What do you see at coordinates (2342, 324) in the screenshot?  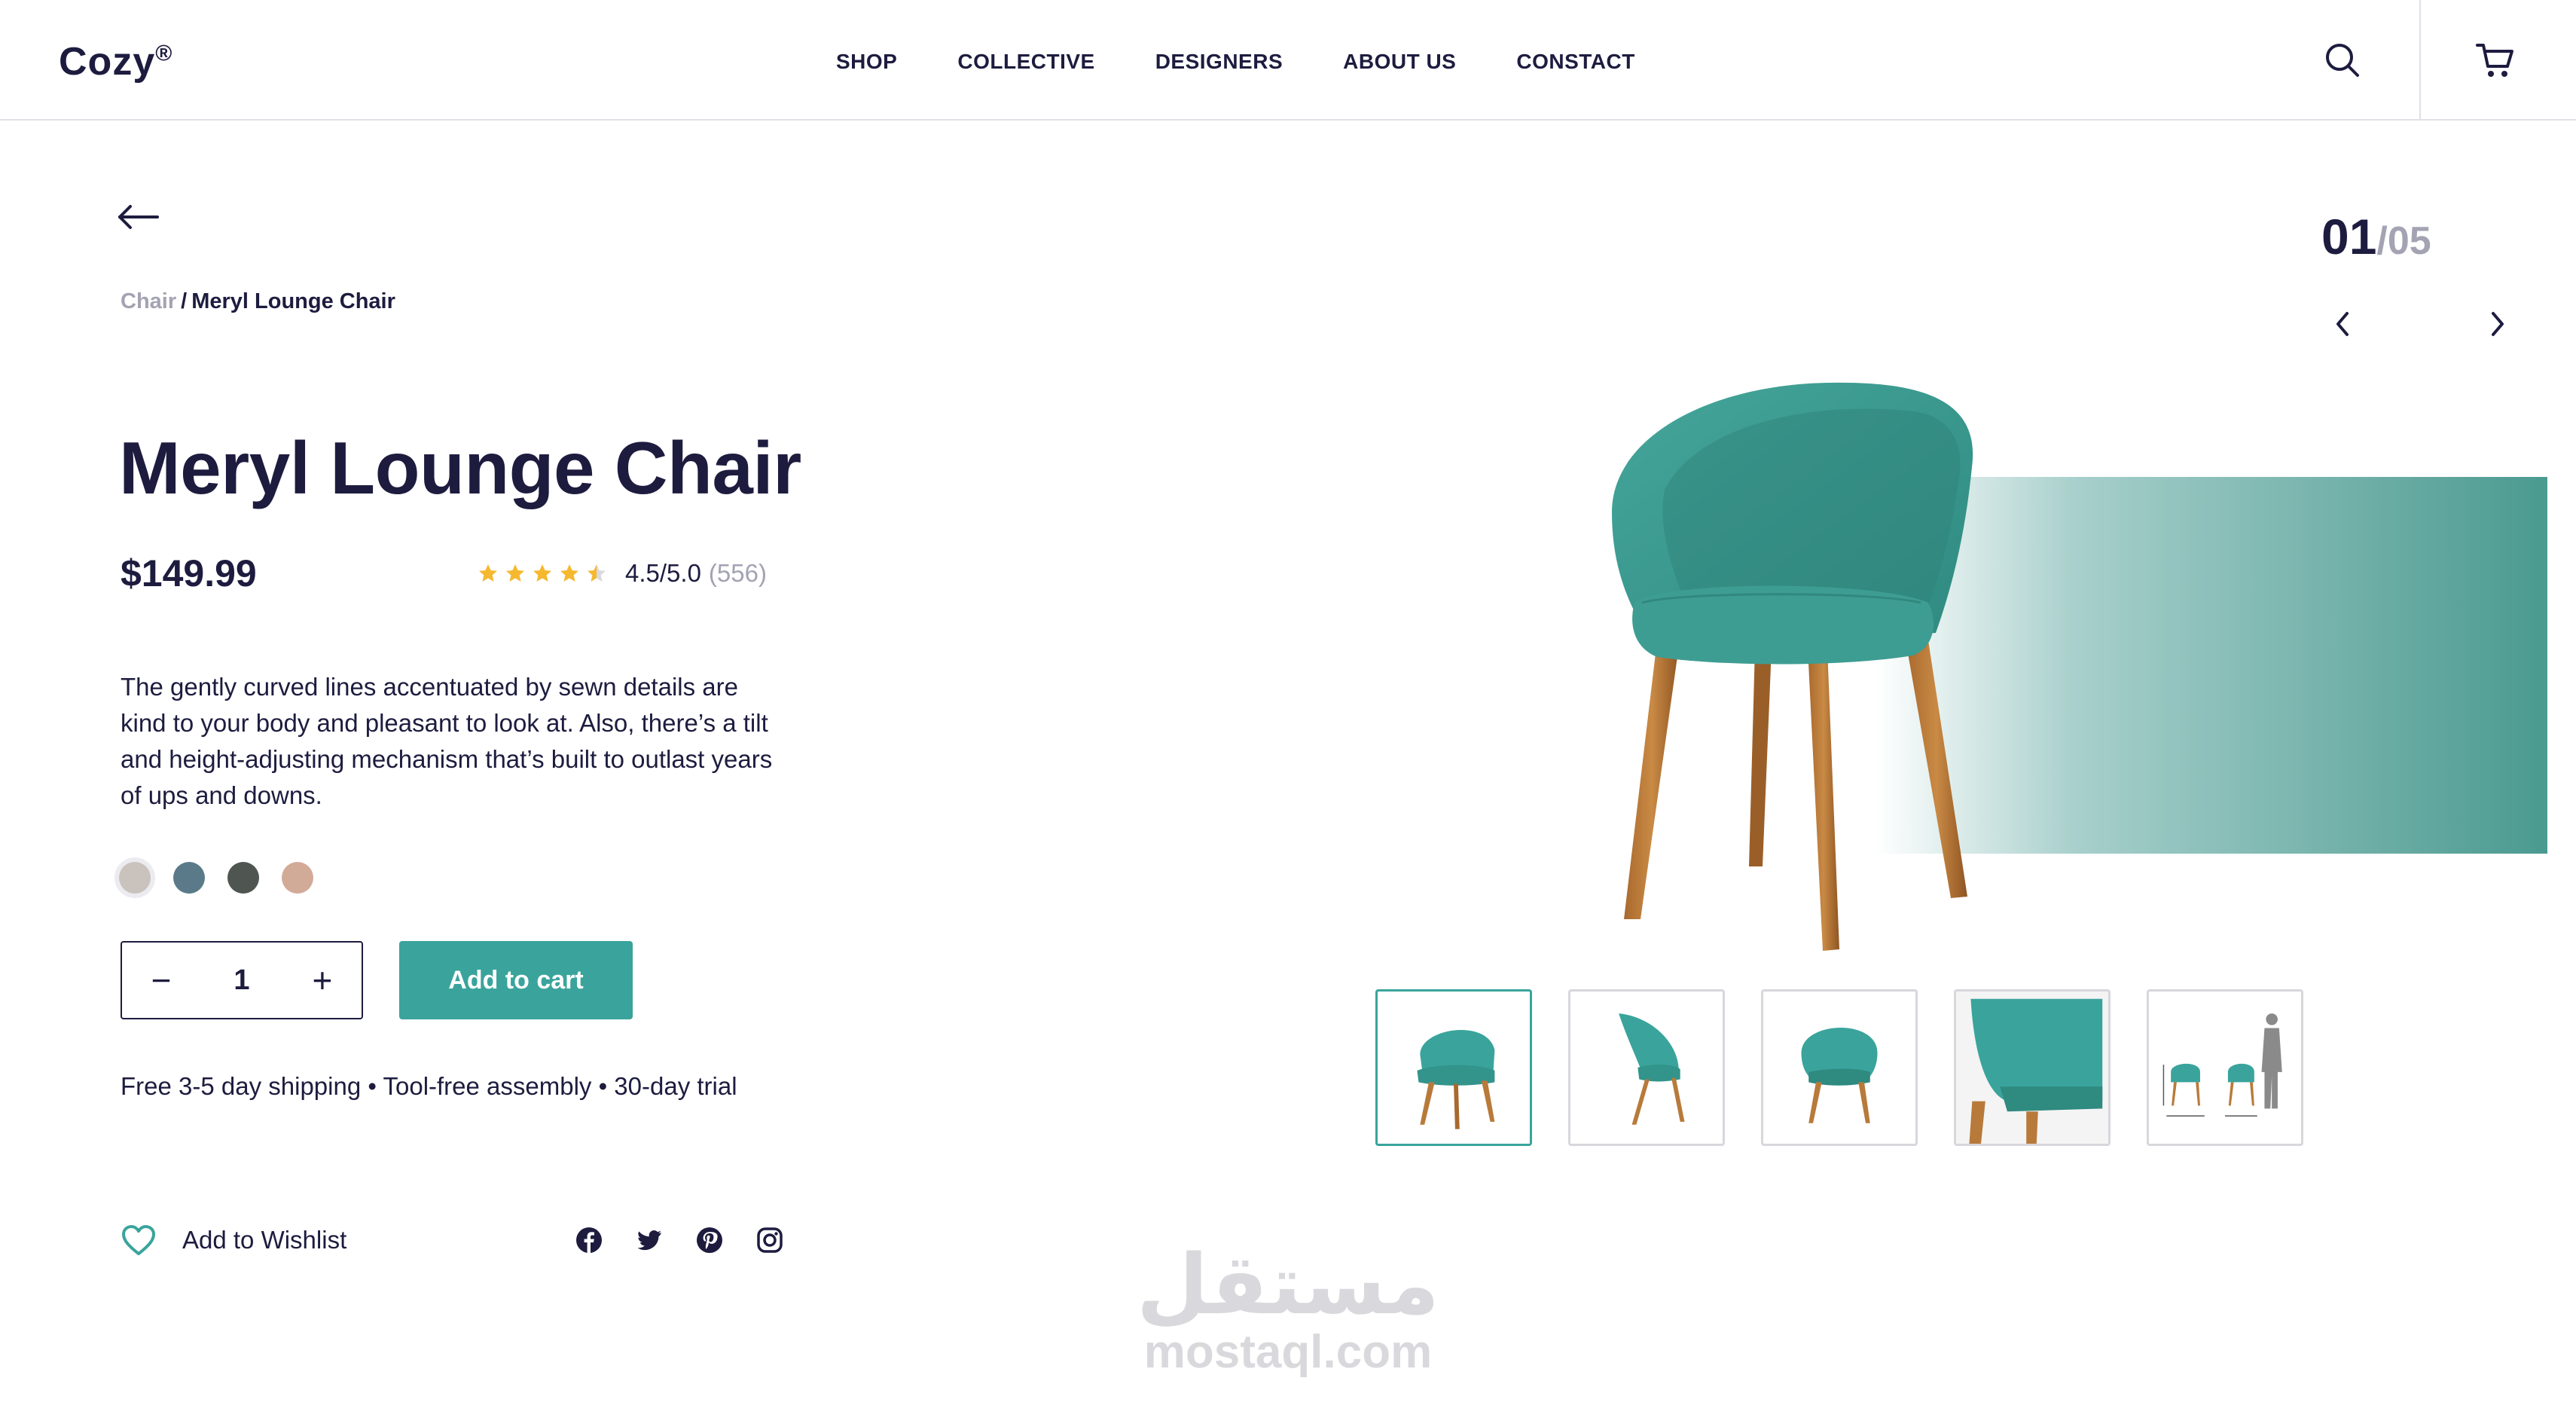 I see `chevron-left-icon` at bounding box center [2342, 324].